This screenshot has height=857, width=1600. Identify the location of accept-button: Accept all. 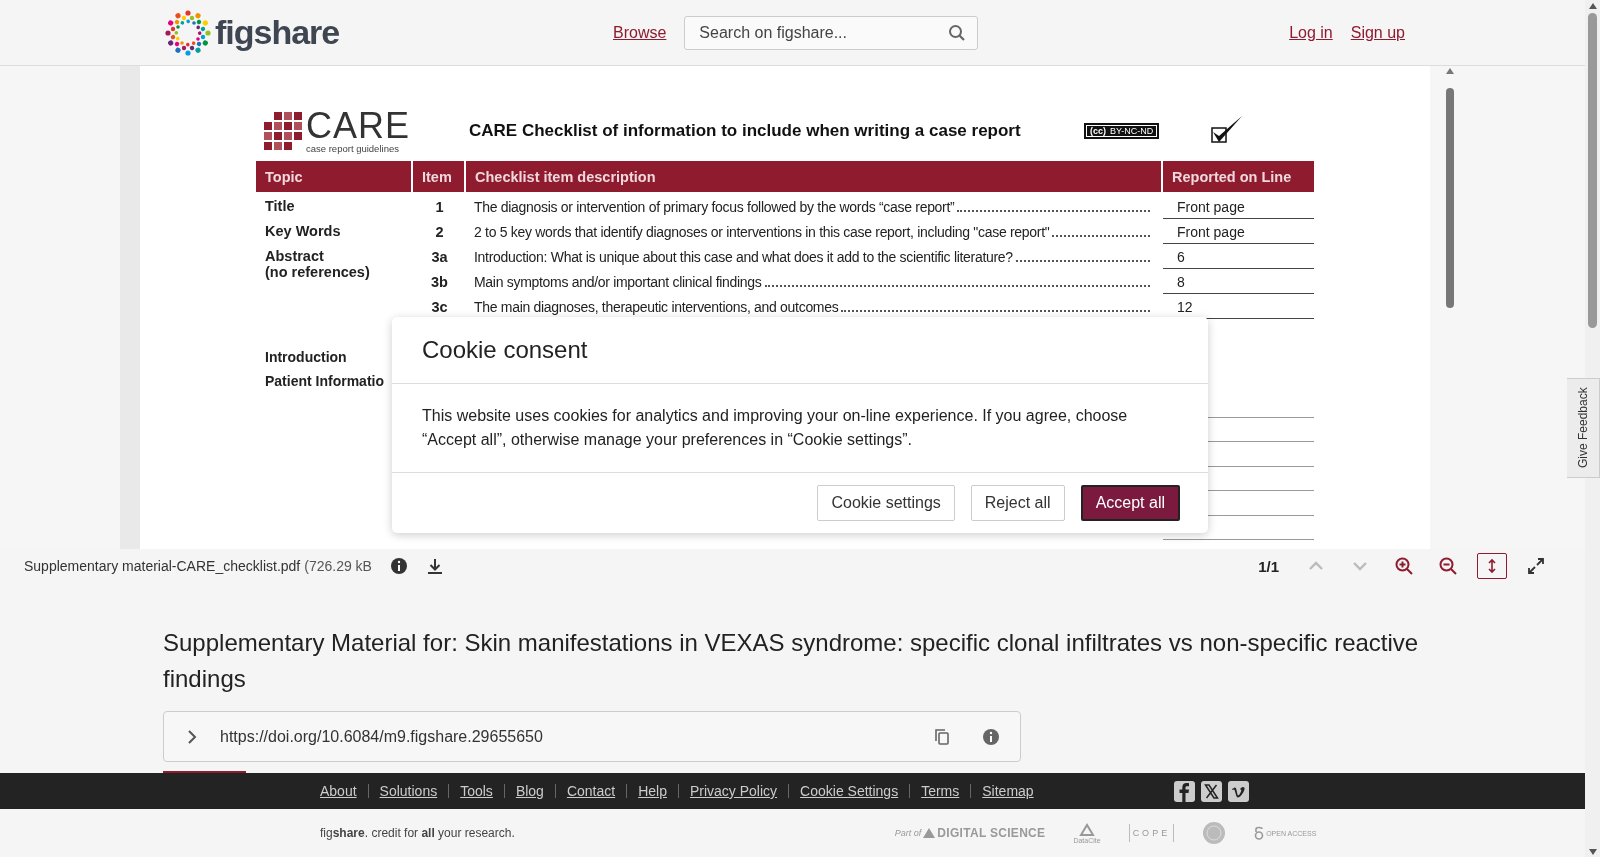
(1130, 503).